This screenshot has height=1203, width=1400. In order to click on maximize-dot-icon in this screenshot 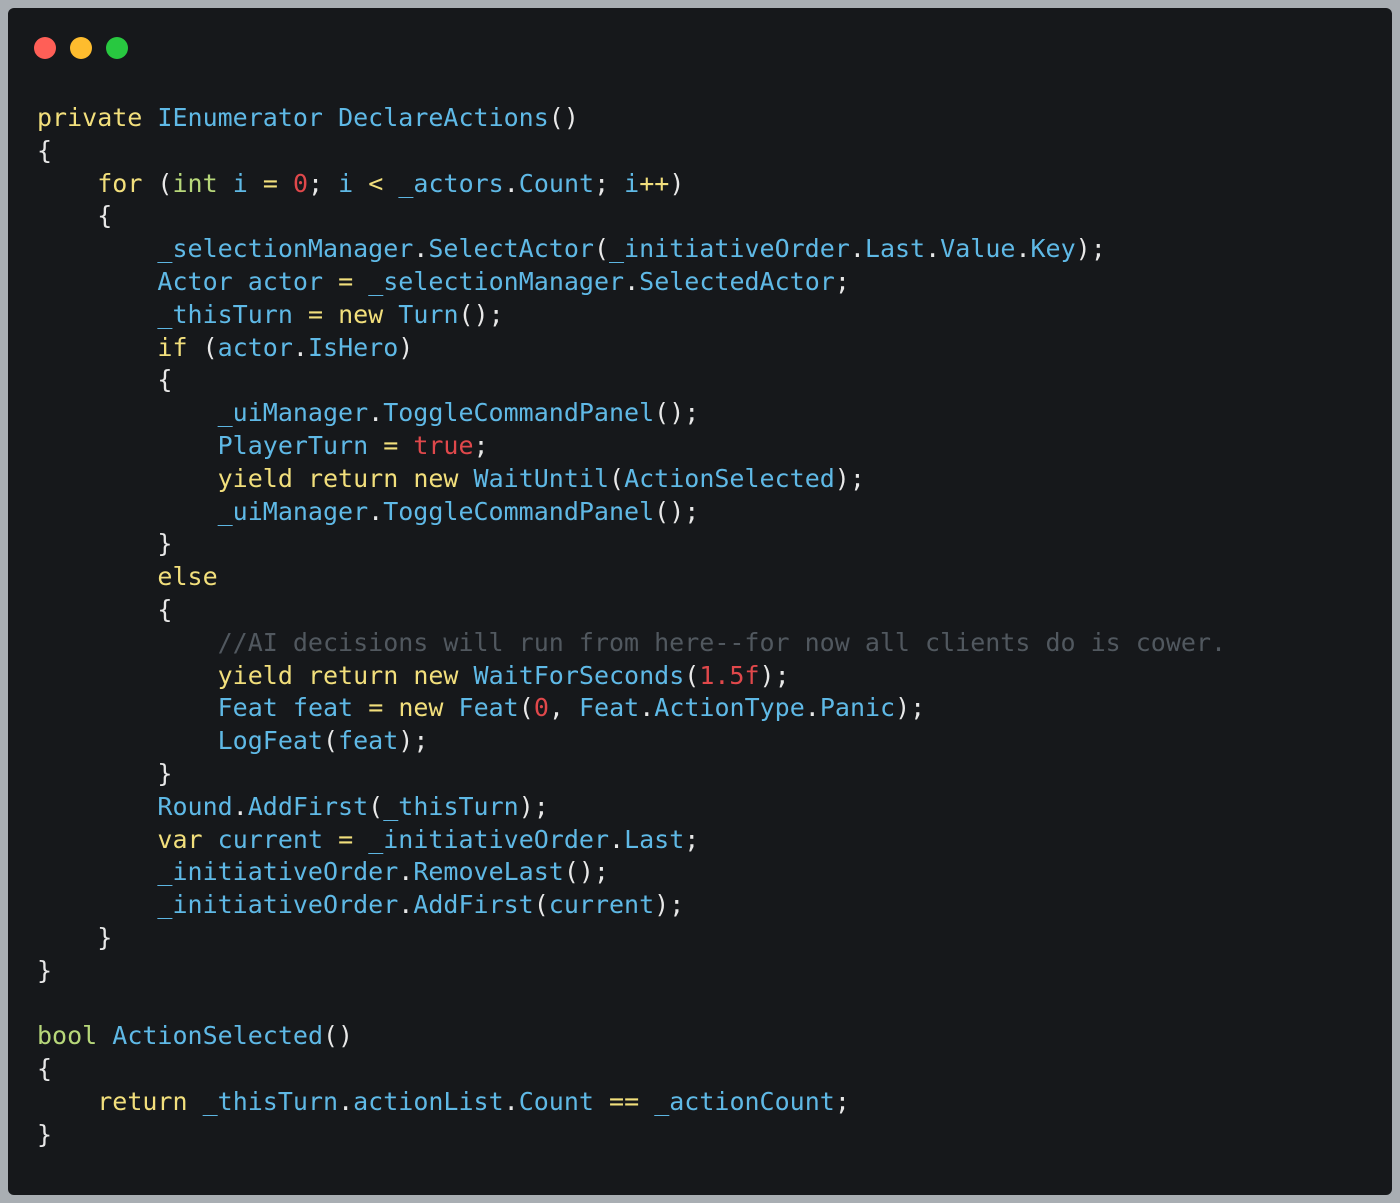, I will do `click(117, 48)`.